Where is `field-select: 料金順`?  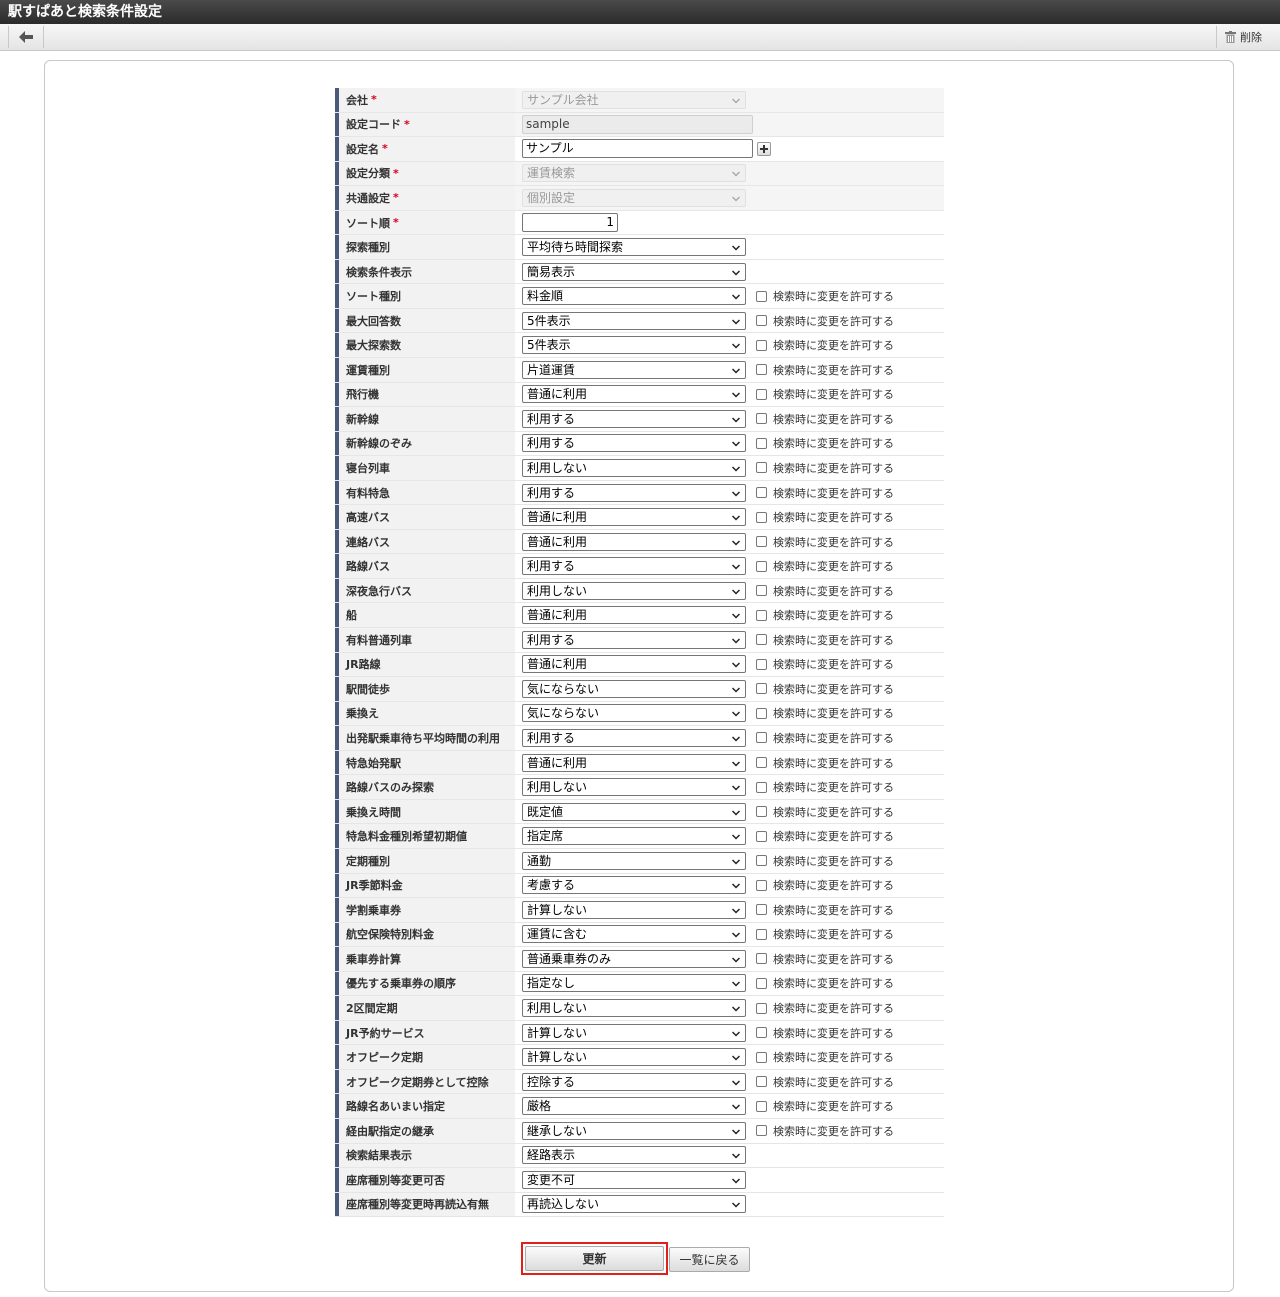
field-select: 料金順 is located at coordinates (634, 296).